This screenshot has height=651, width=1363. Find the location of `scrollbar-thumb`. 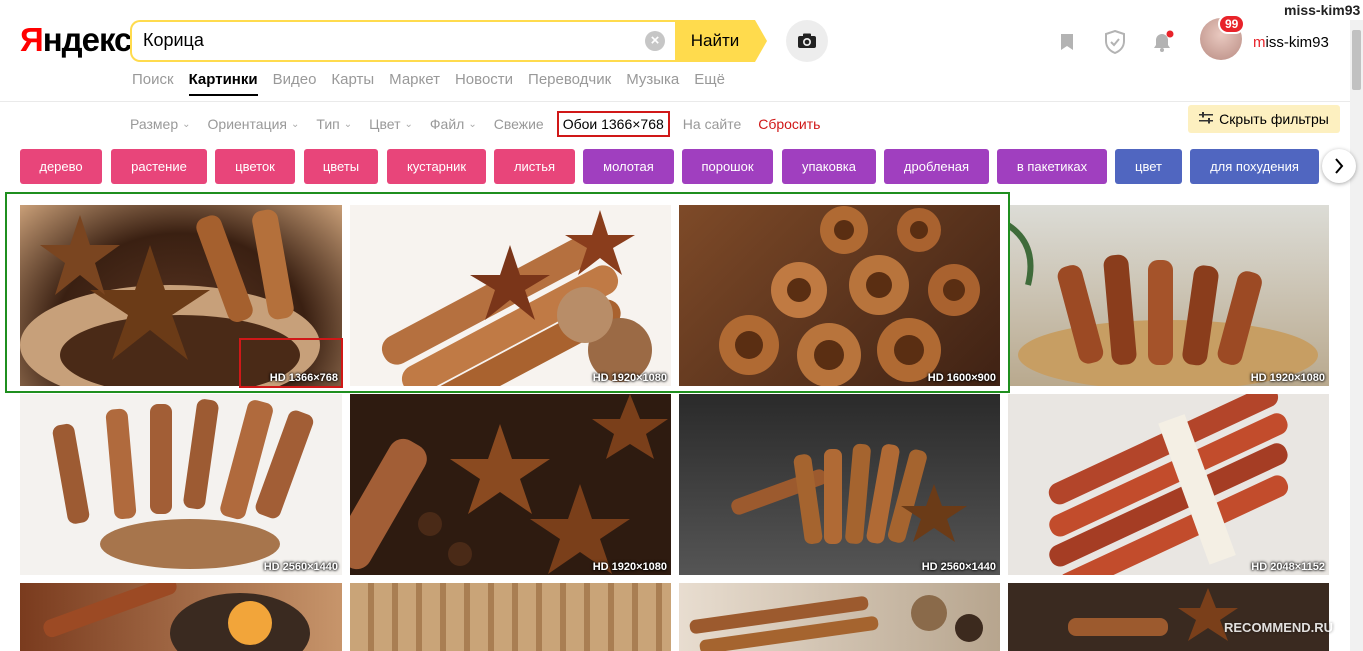

scrollbar-thumb is located at coordinates (1356, 60).